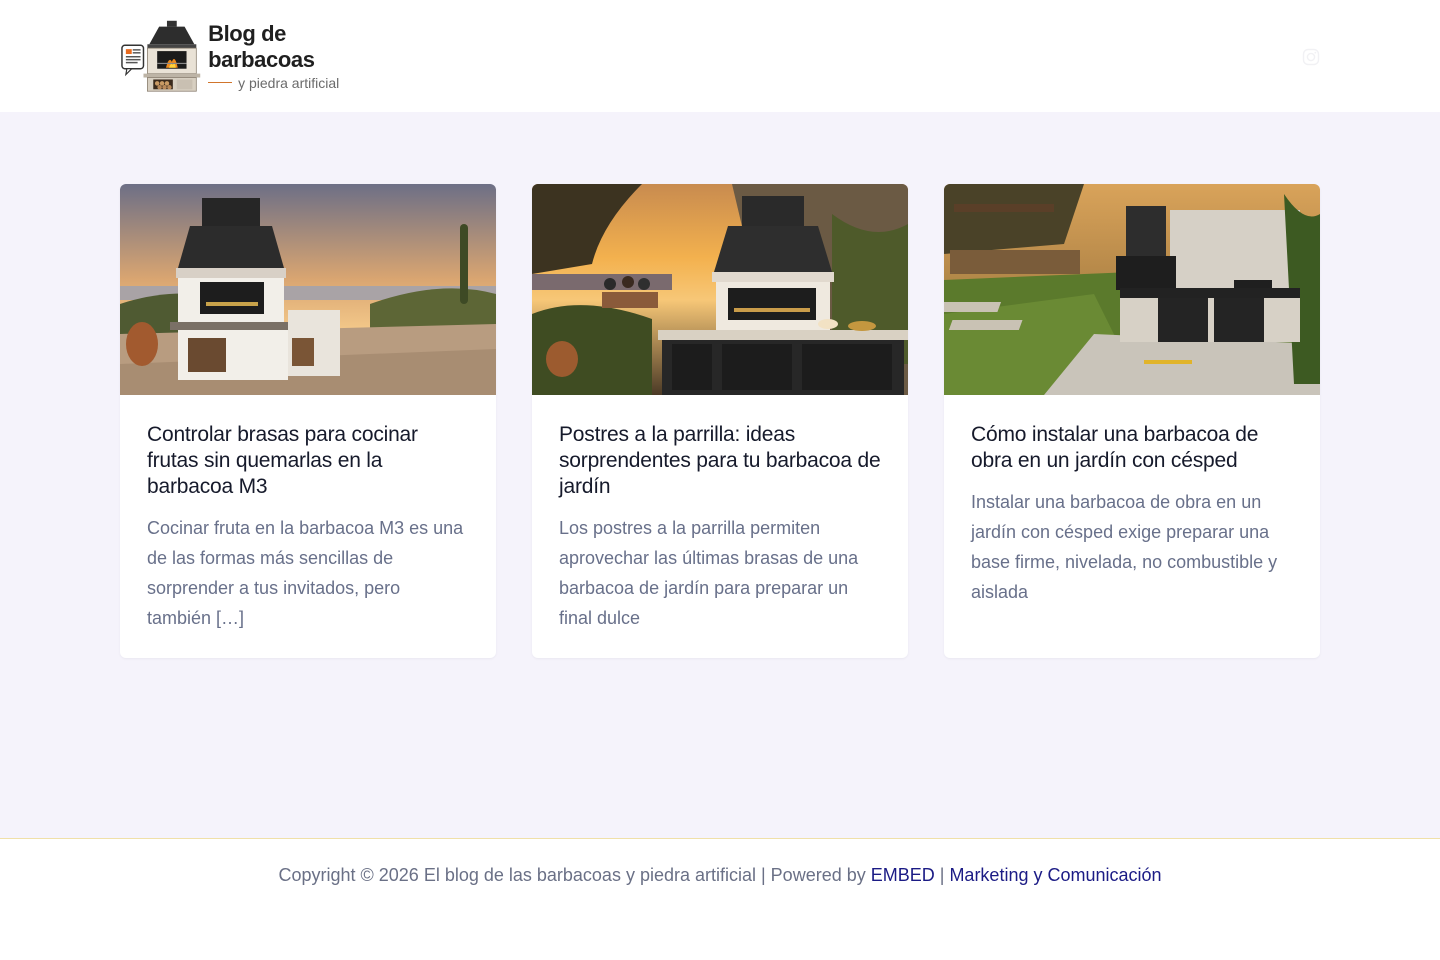 This screenshot has width=1440, height=960. Describe the element at coordinates (1055, 875) in the screenshot. I see `footer-link-marketing: Marketing y Comunicación` at that location.